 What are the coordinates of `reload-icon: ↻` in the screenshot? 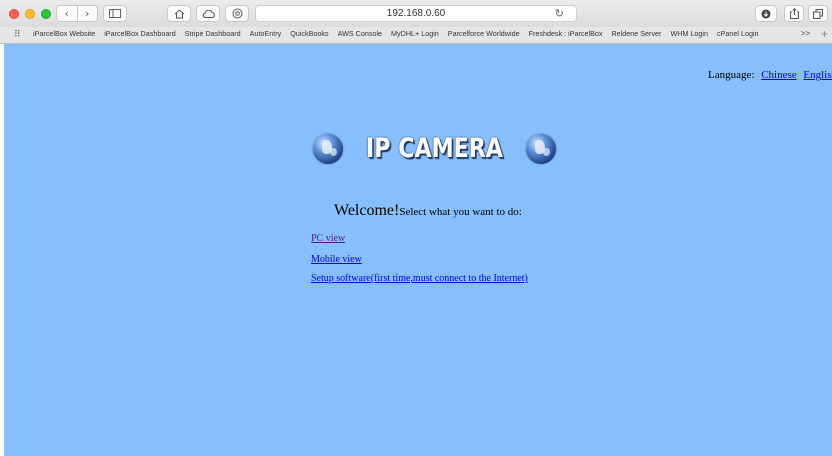 It's located at (559, 13).